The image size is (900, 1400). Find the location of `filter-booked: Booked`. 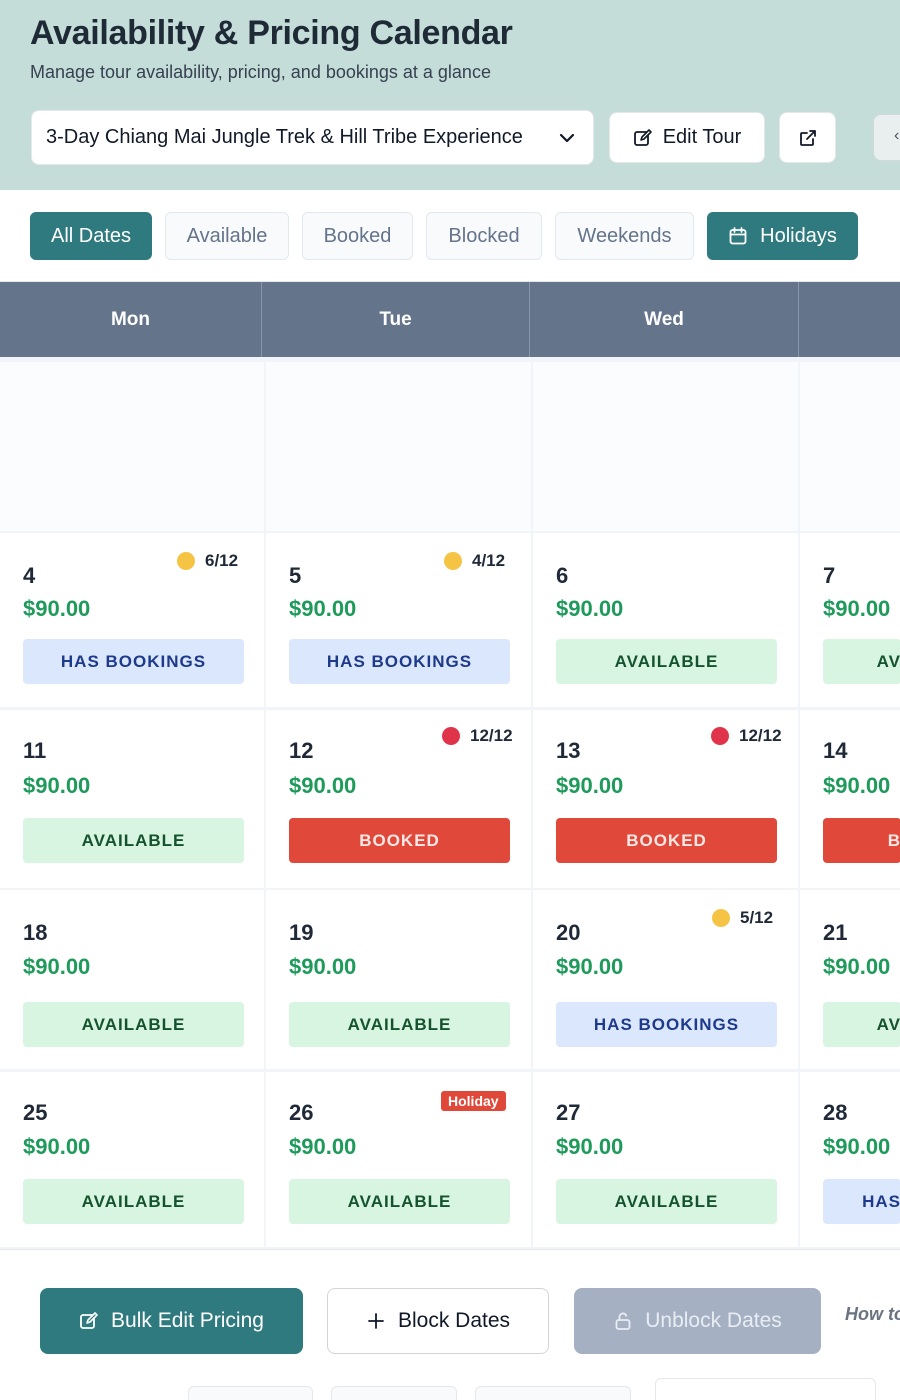

filter-booked: Booked is located at coordinates (357, 236).